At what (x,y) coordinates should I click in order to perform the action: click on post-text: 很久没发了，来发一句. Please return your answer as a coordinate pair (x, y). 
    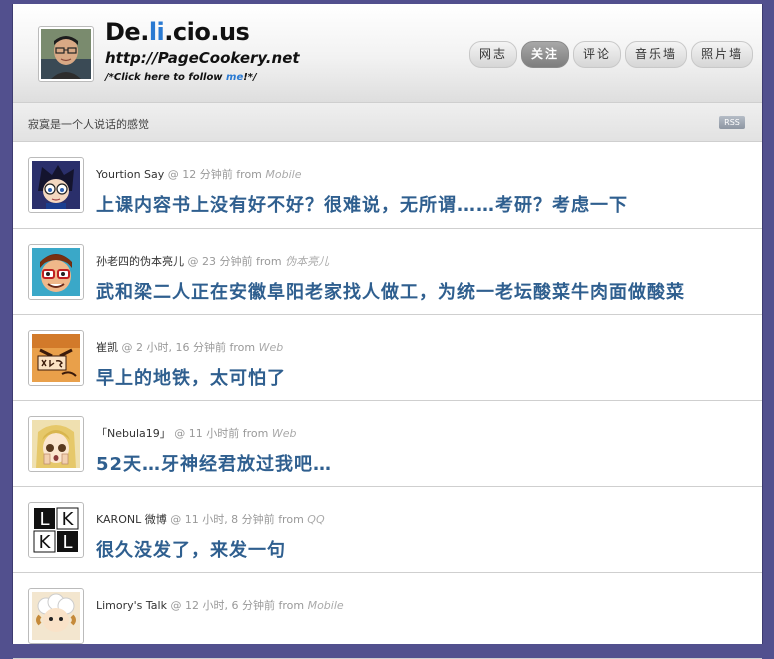
    Looking at the image, I should click on (191, 550).